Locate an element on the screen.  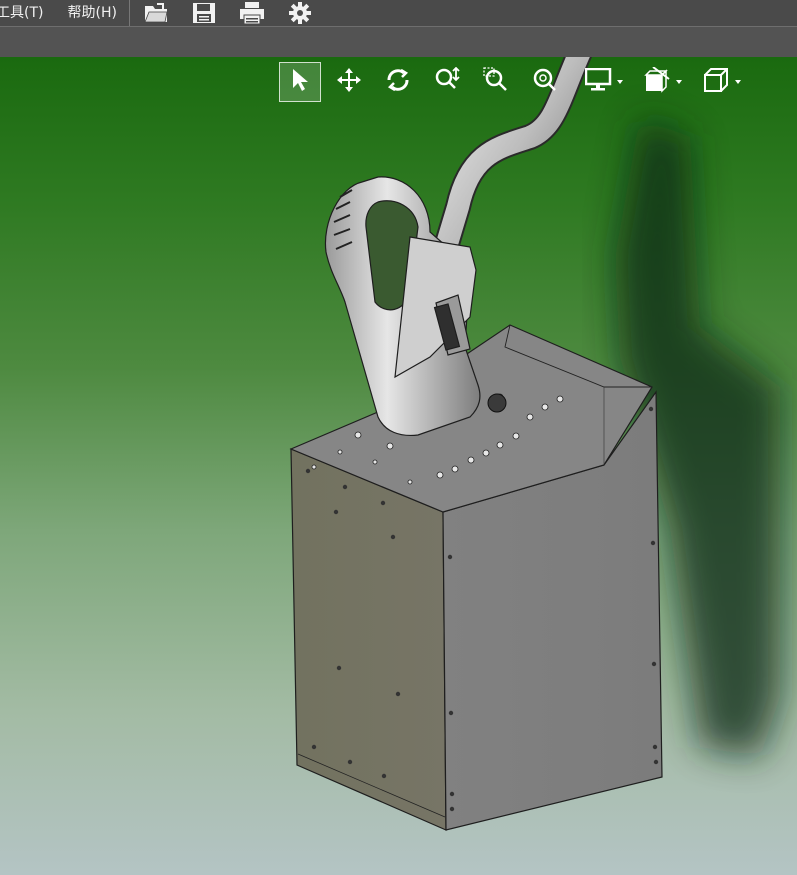
zoom-icon is located at coordinates (447, 82).